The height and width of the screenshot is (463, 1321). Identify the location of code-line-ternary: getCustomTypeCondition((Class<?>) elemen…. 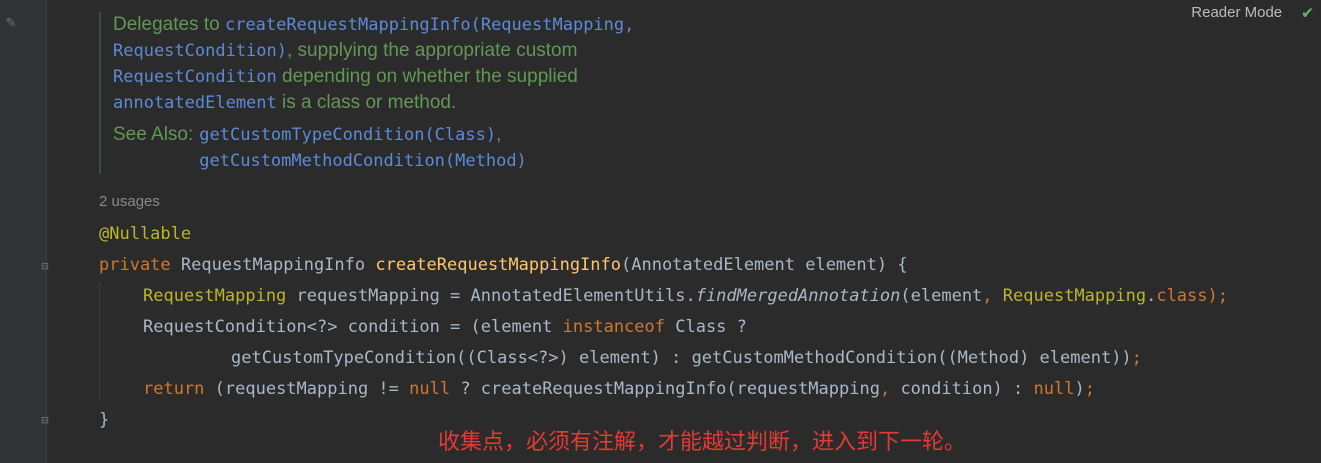
(686, 358).